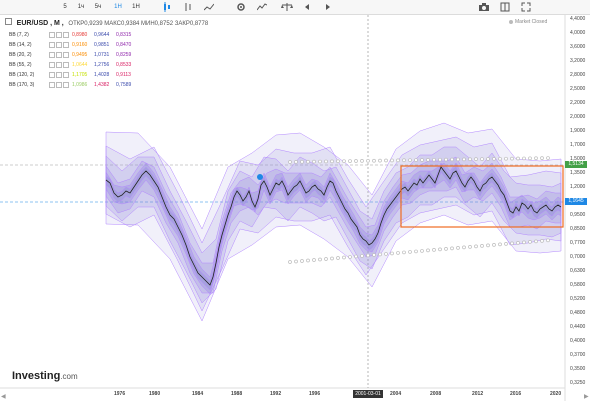  Describe the element at coordinates (327, 7) in the screenshot. I see `redo-icon` at that location.